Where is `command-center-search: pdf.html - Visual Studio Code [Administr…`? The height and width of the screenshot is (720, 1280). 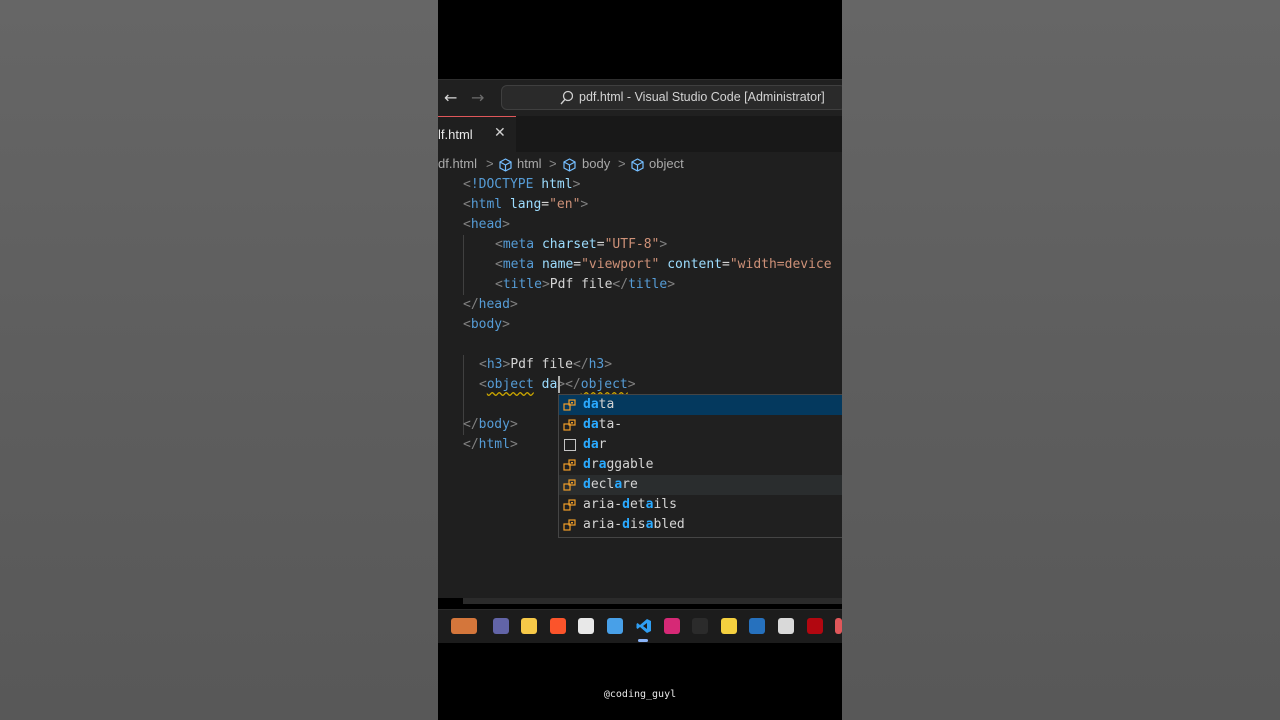
command-center-search: pdf.html - Visual Studio Code [Administr… is located at coordinates (671, 97).